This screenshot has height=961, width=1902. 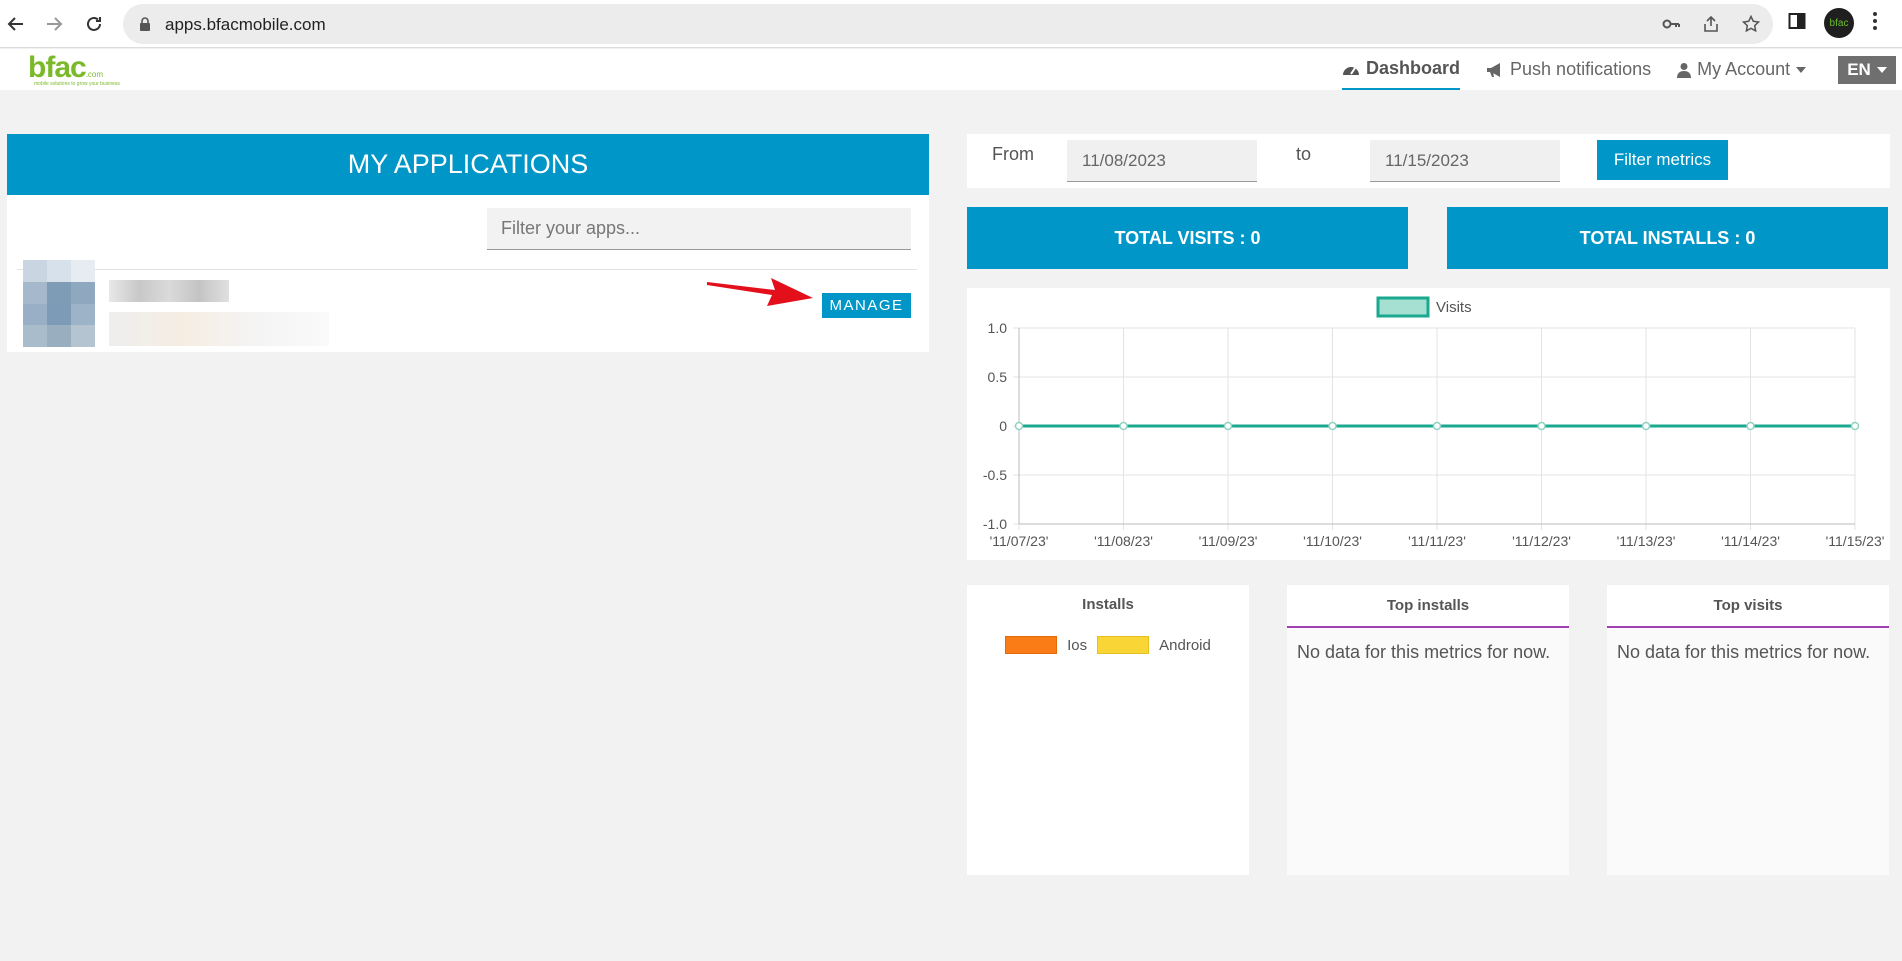 I want to click on android-legend-label: Android, so click(x=1185, y=645).